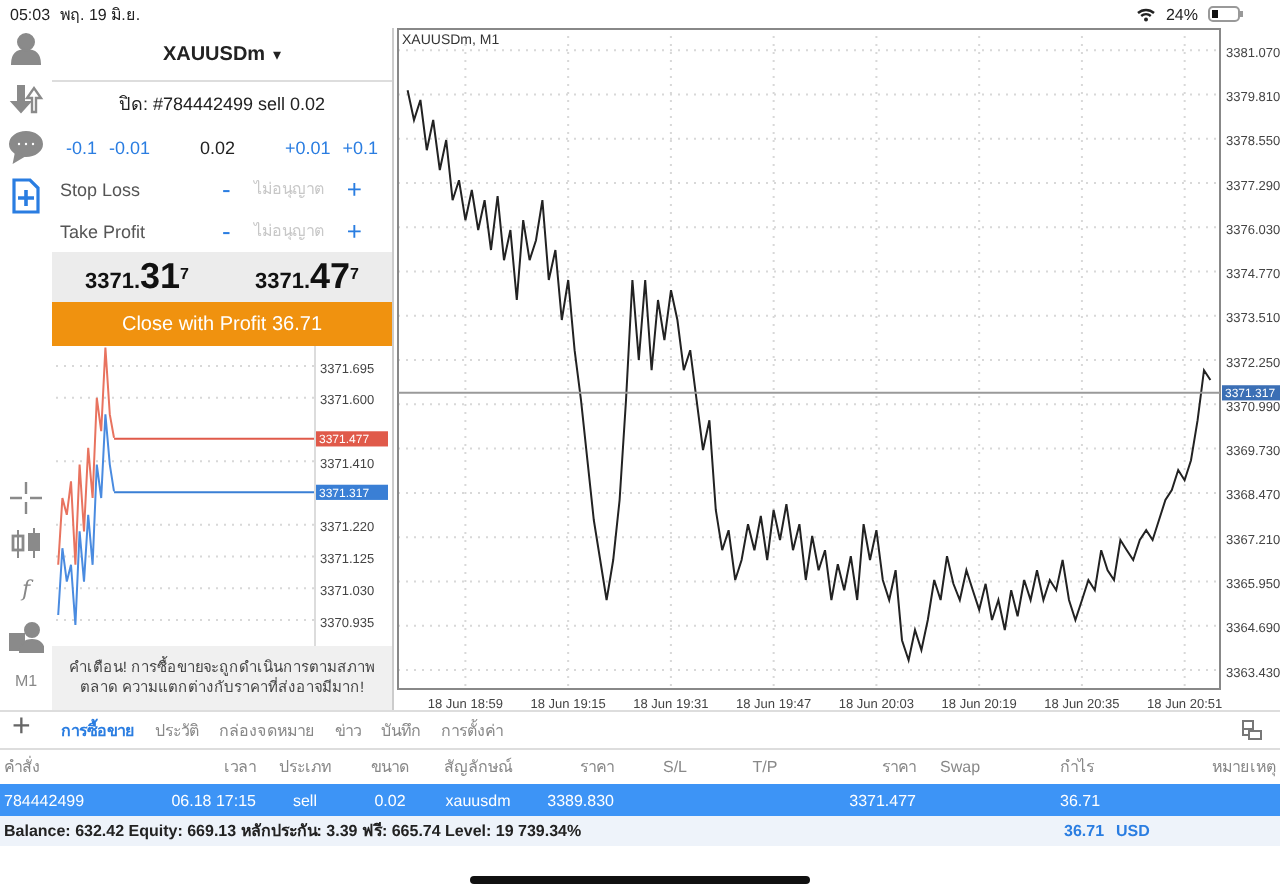 The image size is (1280, 894). I want to click on clock-time: 05:03, so click(30, 14).